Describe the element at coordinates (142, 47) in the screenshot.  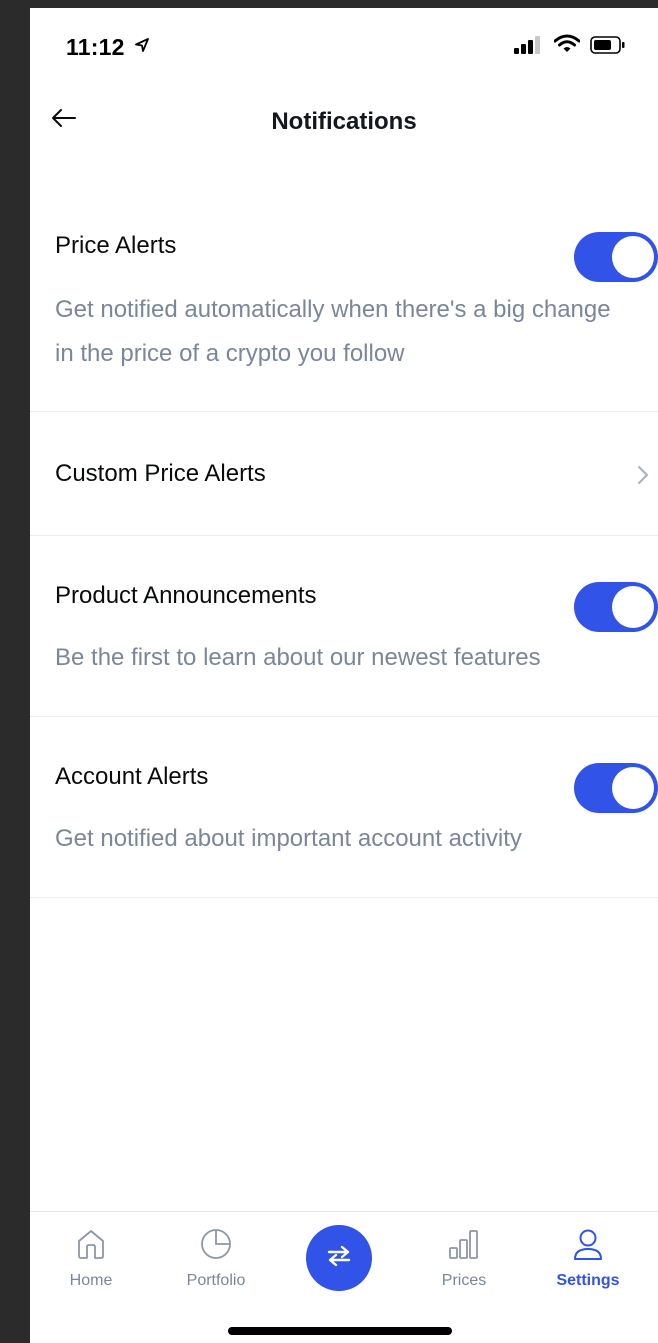
I see `location-arrow-icon` at that location.